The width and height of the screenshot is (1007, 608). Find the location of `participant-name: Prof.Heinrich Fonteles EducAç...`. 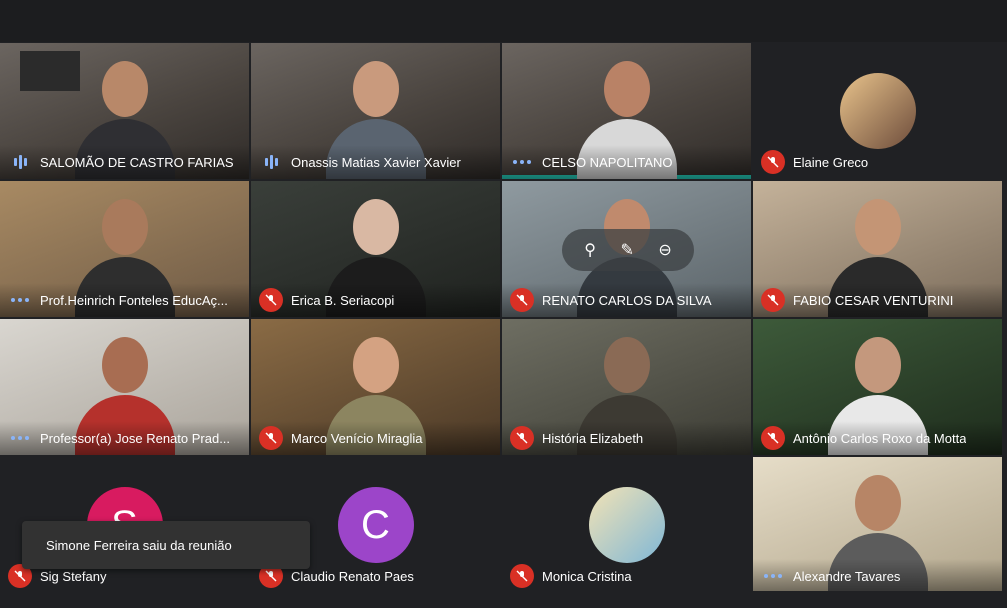

participant-name: Prof.Heinrich Fonteles EducAç... is located at coordinates (134, 300).